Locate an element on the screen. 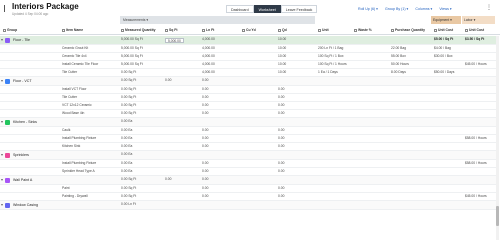 The image size is (500, 240). col-header-purchase-quantity: Purchase Quantity is located at coordinates (408, 30).